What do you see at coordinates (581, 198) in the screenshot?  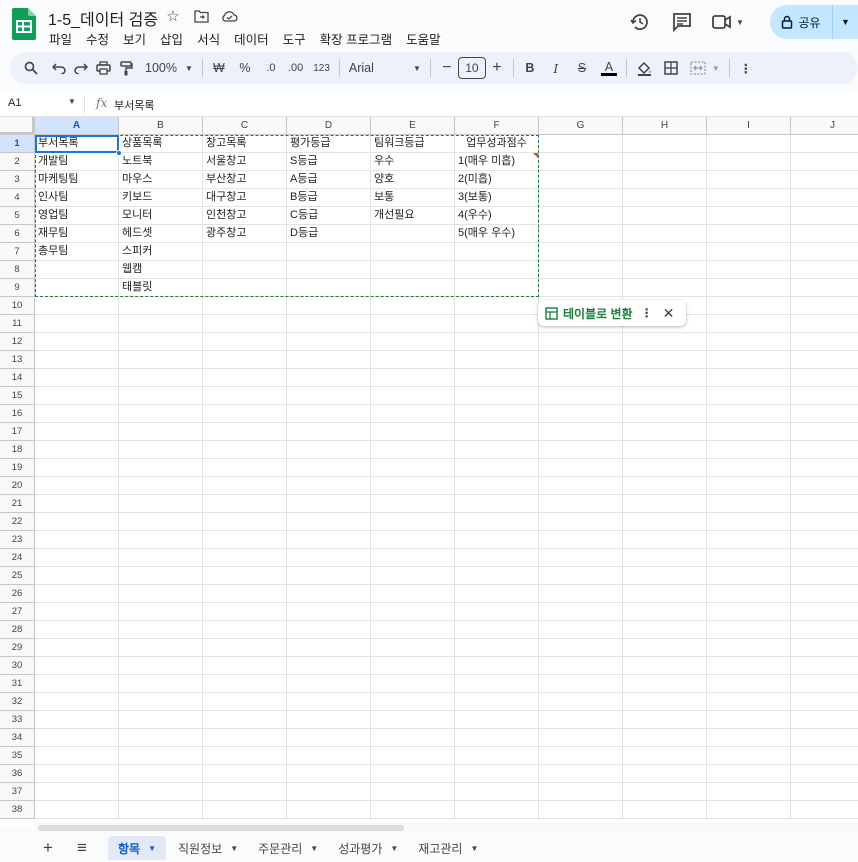 I see `cell-g4` at bounding box center [581, 198].